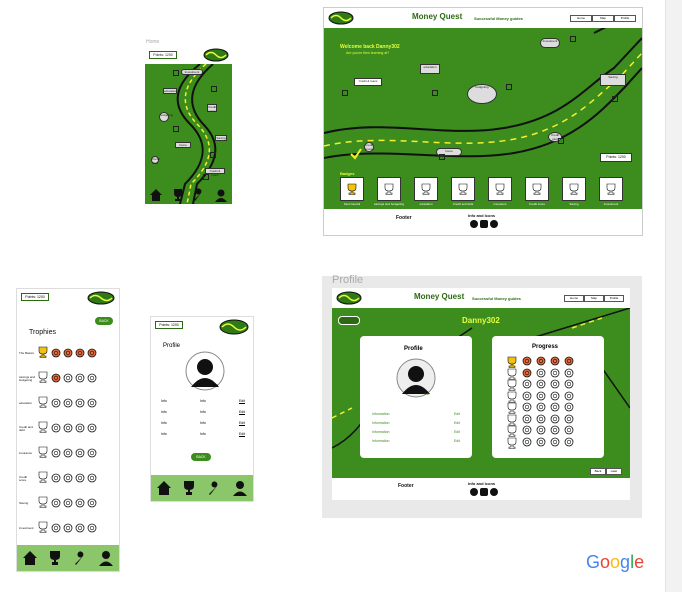 The width and height of the screenshot is (682, 592). What do you see at coordinates (426, 191) in the screenshot?
I see `badge-item: education` at bounding box center [426, 191].